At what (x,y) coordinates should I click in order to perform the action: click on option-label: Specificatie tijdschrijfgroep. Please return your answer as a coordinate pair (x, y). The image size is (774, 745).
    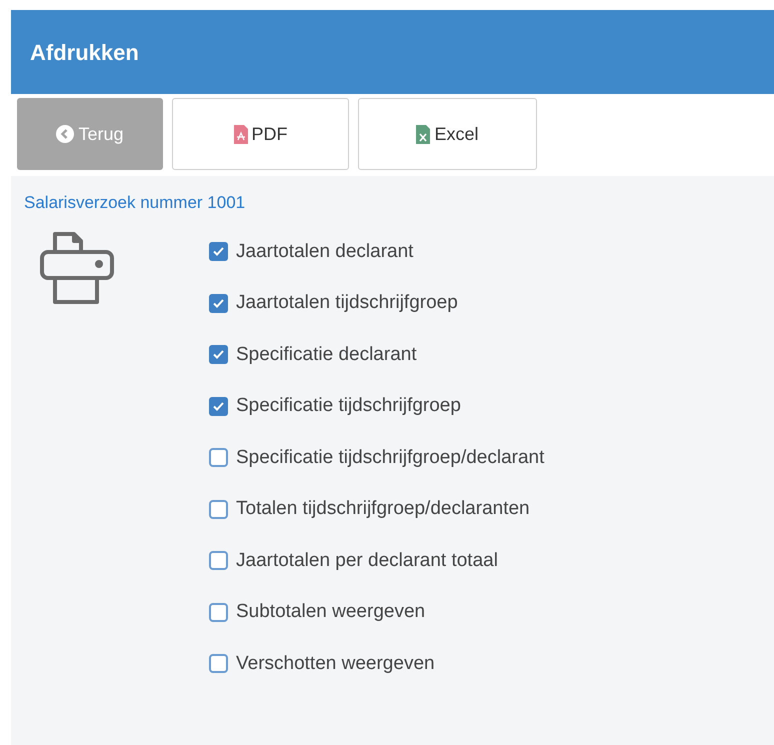
    Looking at the image, I should click on (348, 406).